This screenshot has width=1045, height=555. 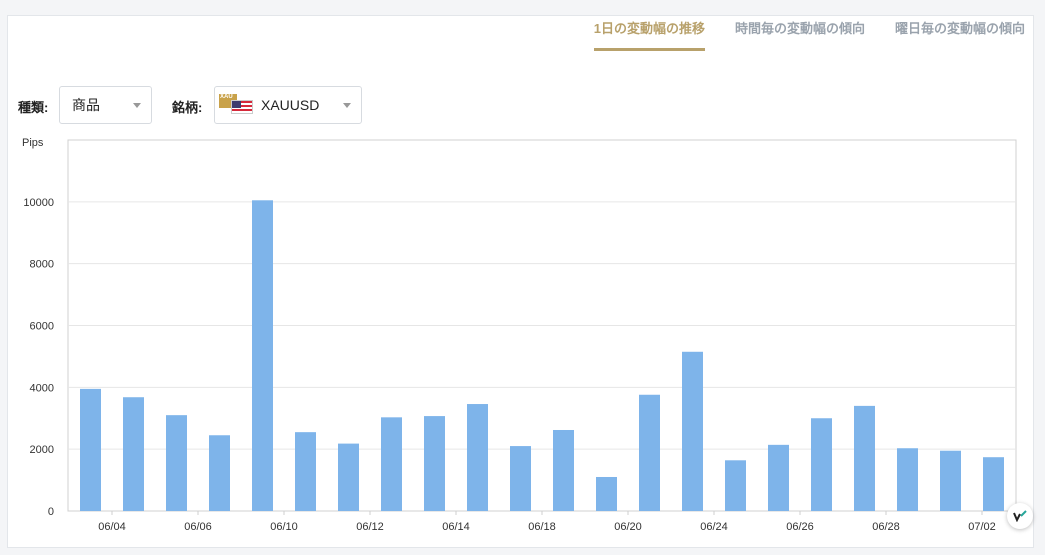 I want to click on x-tick-label: 06/12, so click(x=370, y=527).